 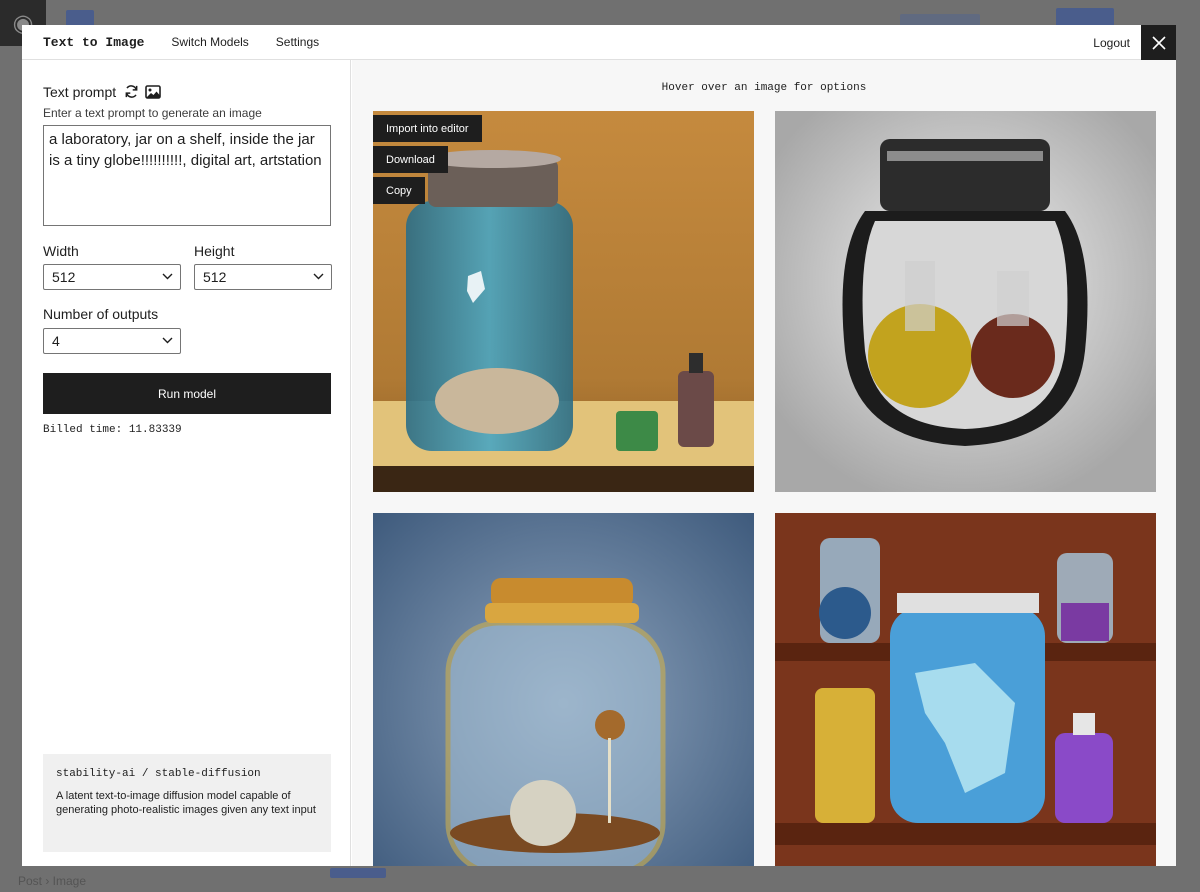 What do you see at coordinates (80, 91) in the screenshot?
I see `prompt-label: Text prompt` at bounding box center [80, 91].